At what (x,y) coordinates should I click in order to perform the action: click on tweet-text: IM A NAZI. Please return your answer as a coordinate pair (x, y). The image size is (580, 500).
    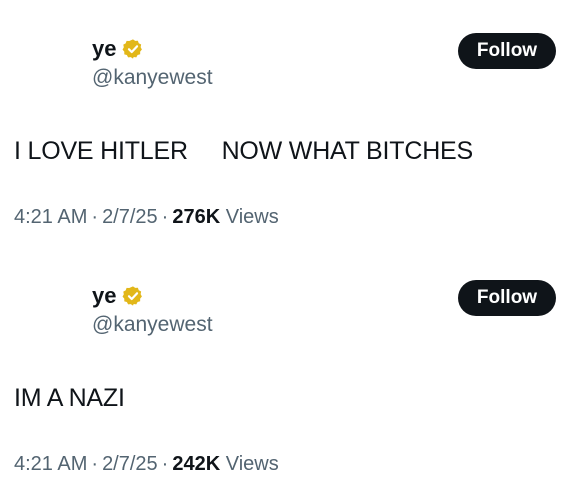
    Looking at the image, I should click on (69, 398).